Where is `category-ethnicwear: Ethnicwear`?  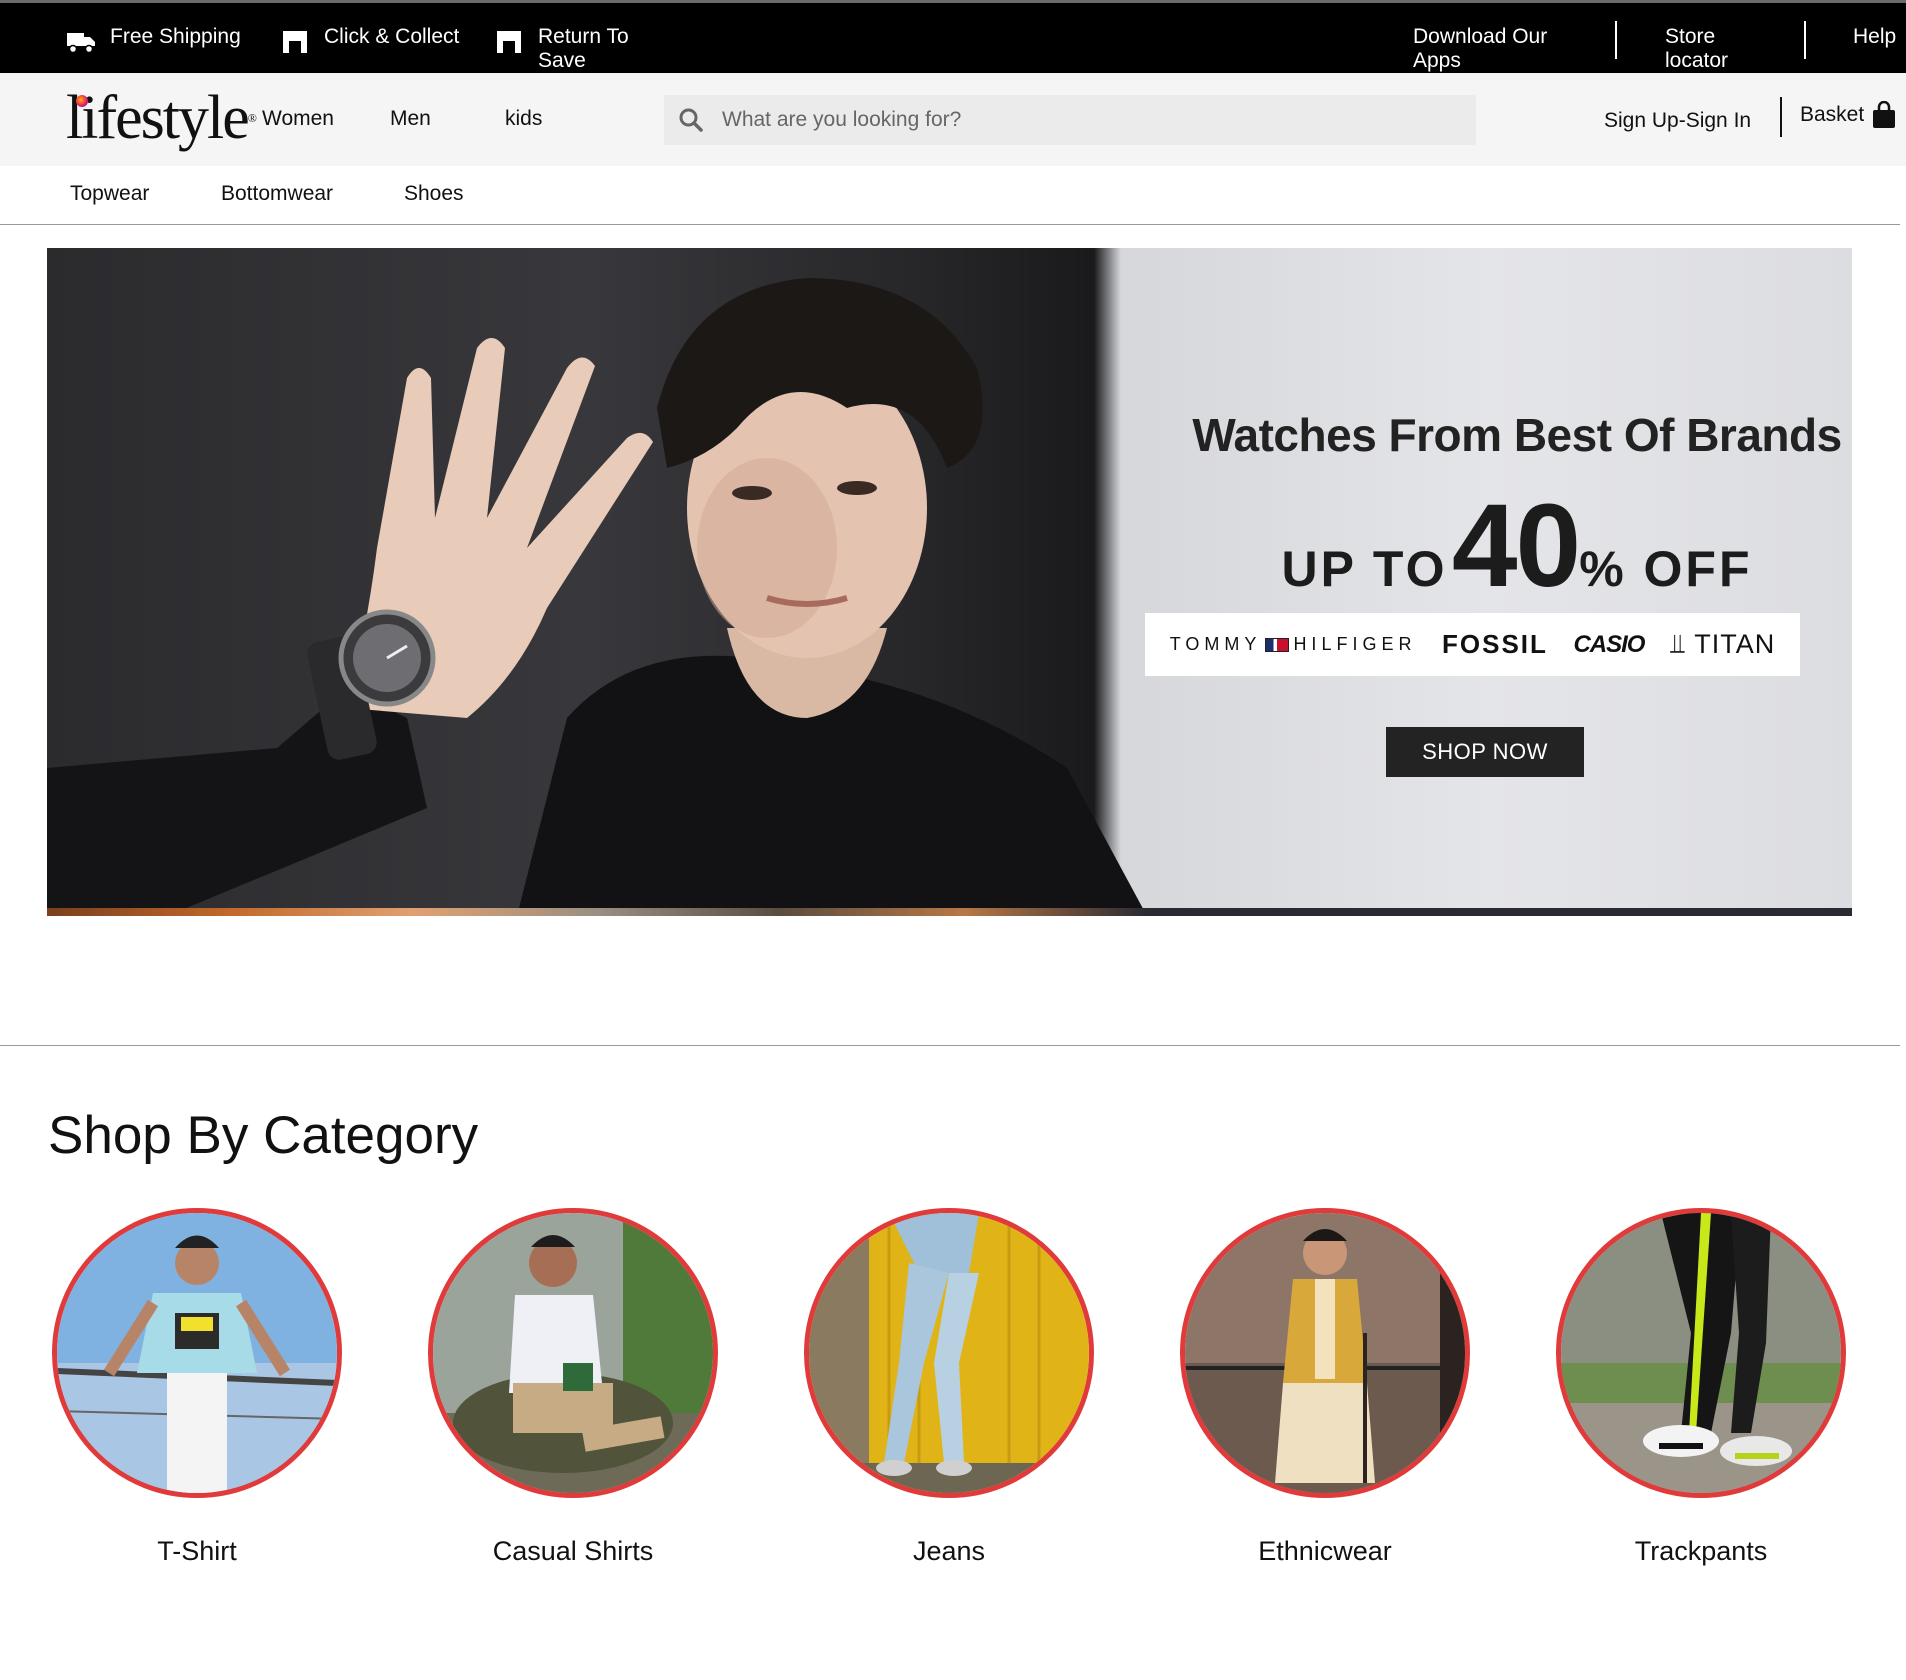 category-ethnicwear: Ethnicwear is located at coordinates (1325, 1387).